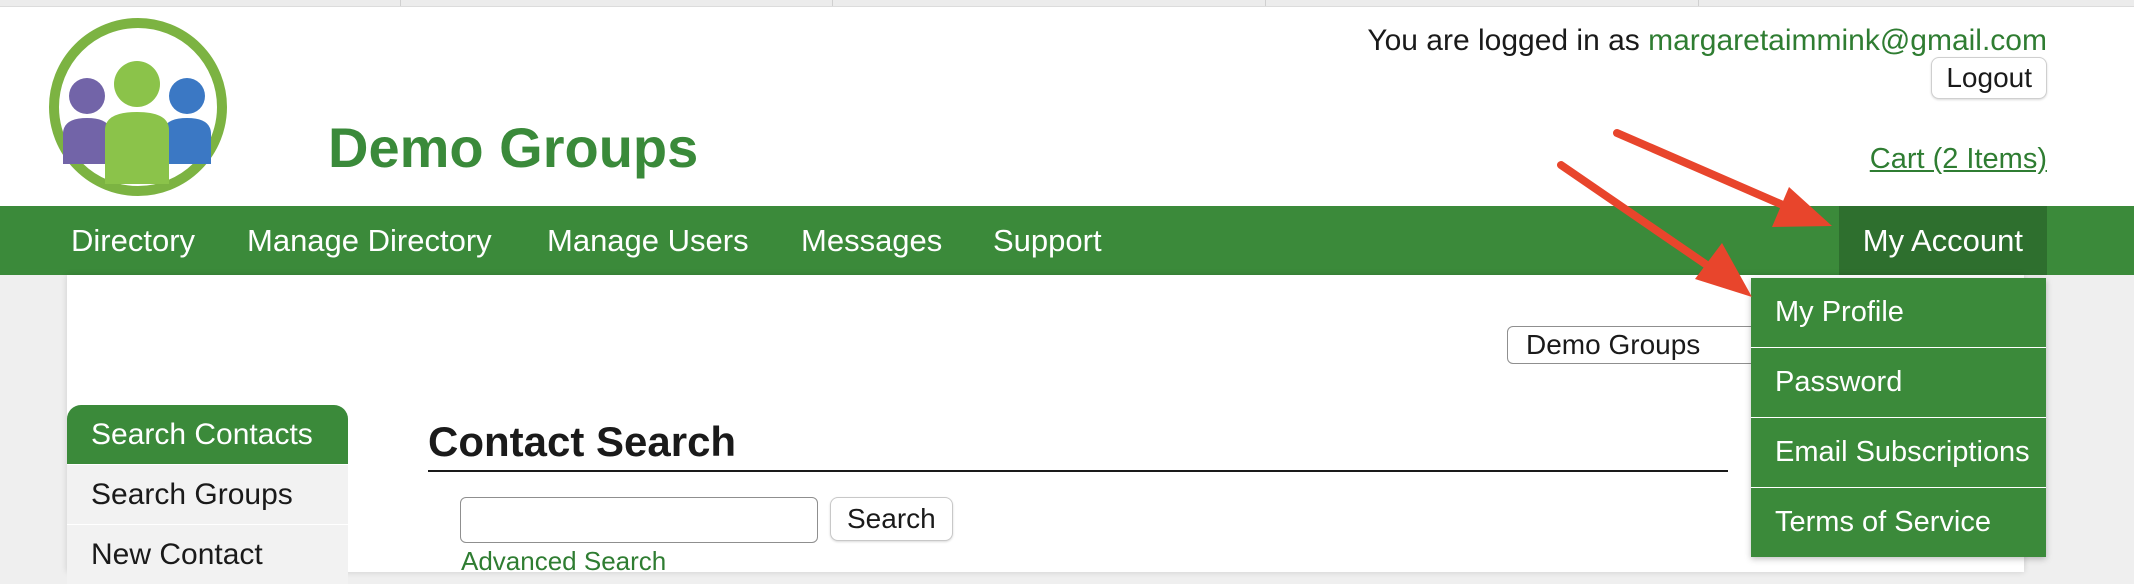 The width and height of the screenshot is (2134, 584). What do you see at coordinates (369, 240) in the screenshot?
I see `nav-manage-directory: Manage Directory` at bounding box center [369, 240].